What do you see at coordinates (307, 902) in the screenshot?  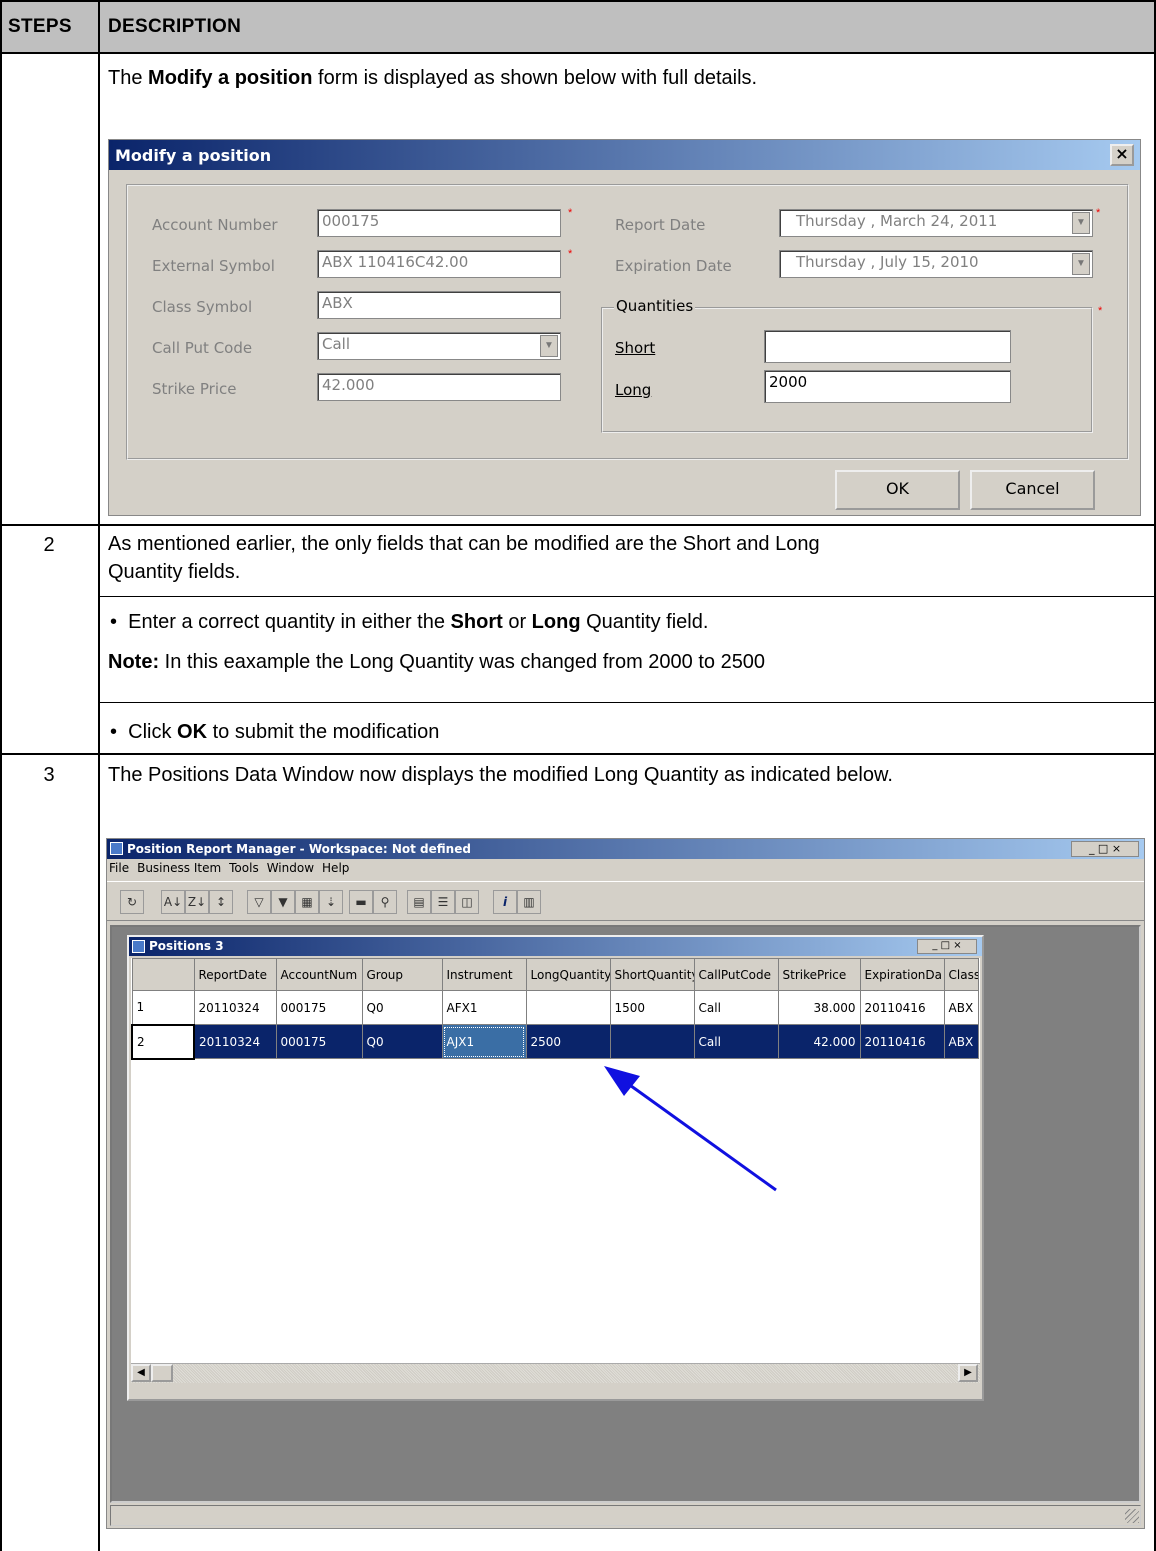 I see `calculator-icon: ▦` at bounding box center [307, 902].